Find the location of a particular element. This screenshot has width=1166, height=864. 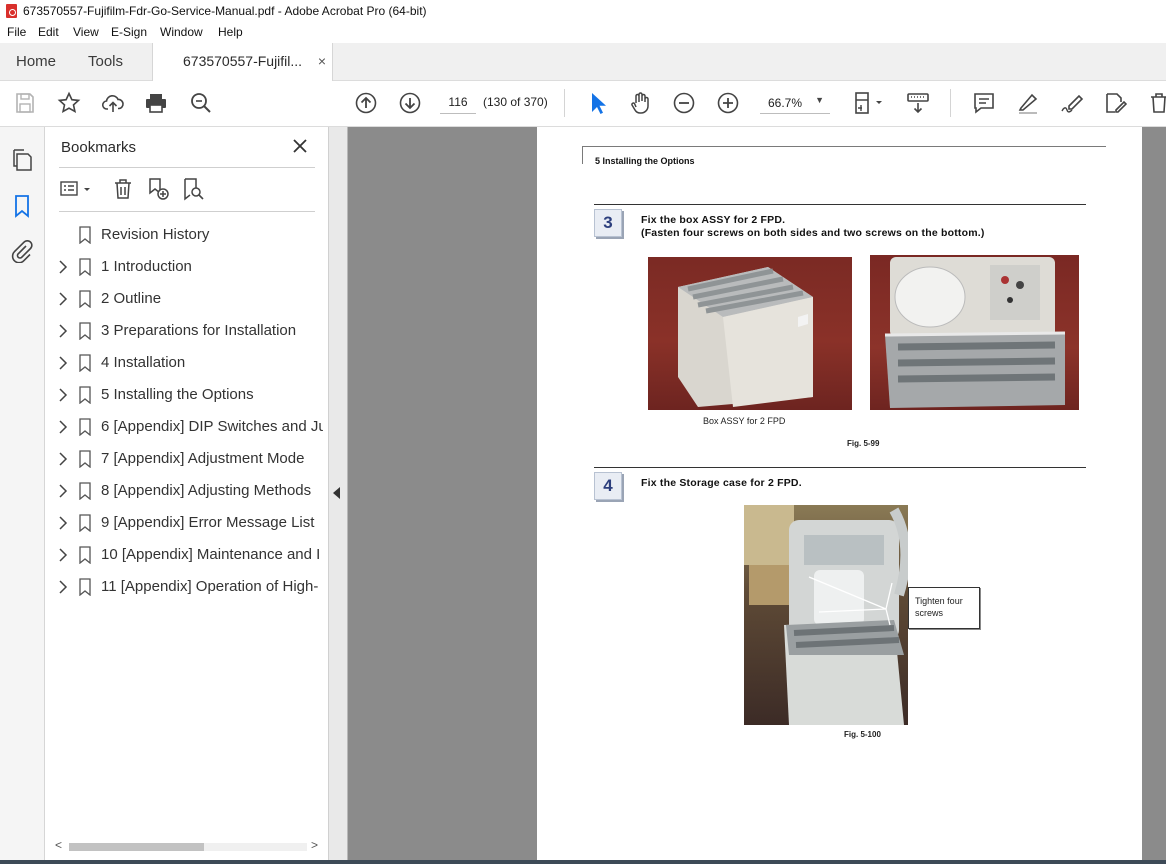

bookmark-item: 7 [Appendix] Adjustment Mode is located at coordinates (186, 459).